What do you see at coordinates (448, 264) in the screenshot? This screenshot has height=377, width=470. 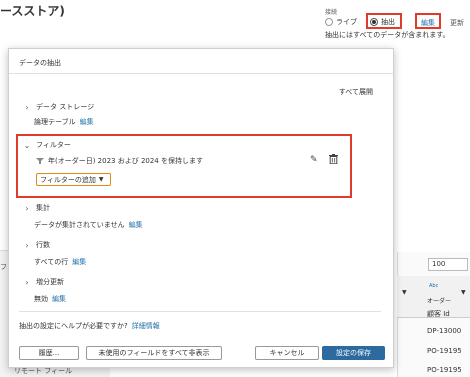 I see `rows-input: 100` at bounding box center [448, 264].